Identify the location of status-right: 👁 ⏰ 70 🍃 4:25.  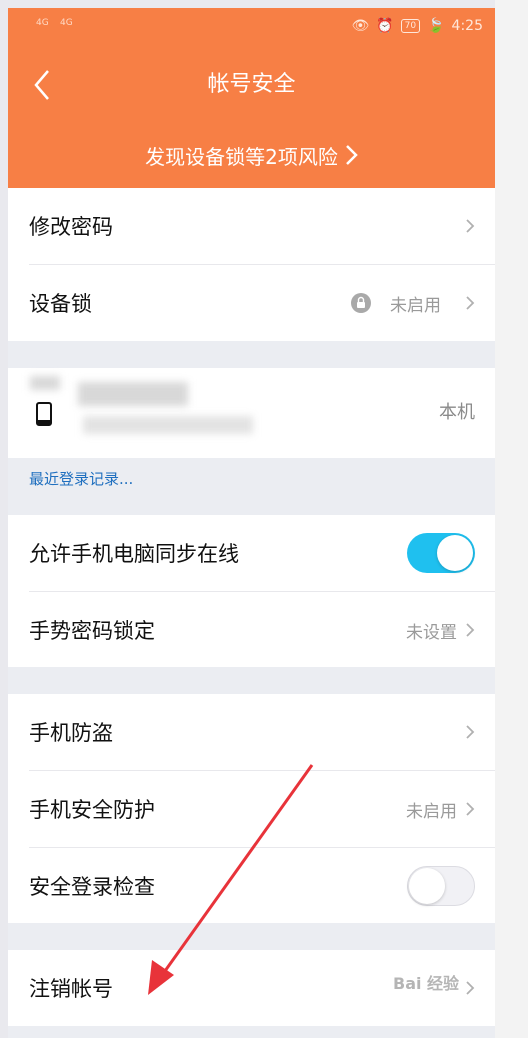
(417, 26).